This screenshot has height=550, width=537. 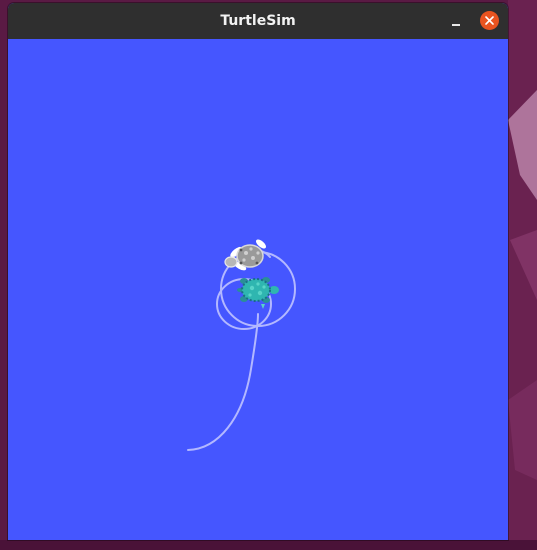 I want to click on minimize-icon, so click(x=456, y=25).